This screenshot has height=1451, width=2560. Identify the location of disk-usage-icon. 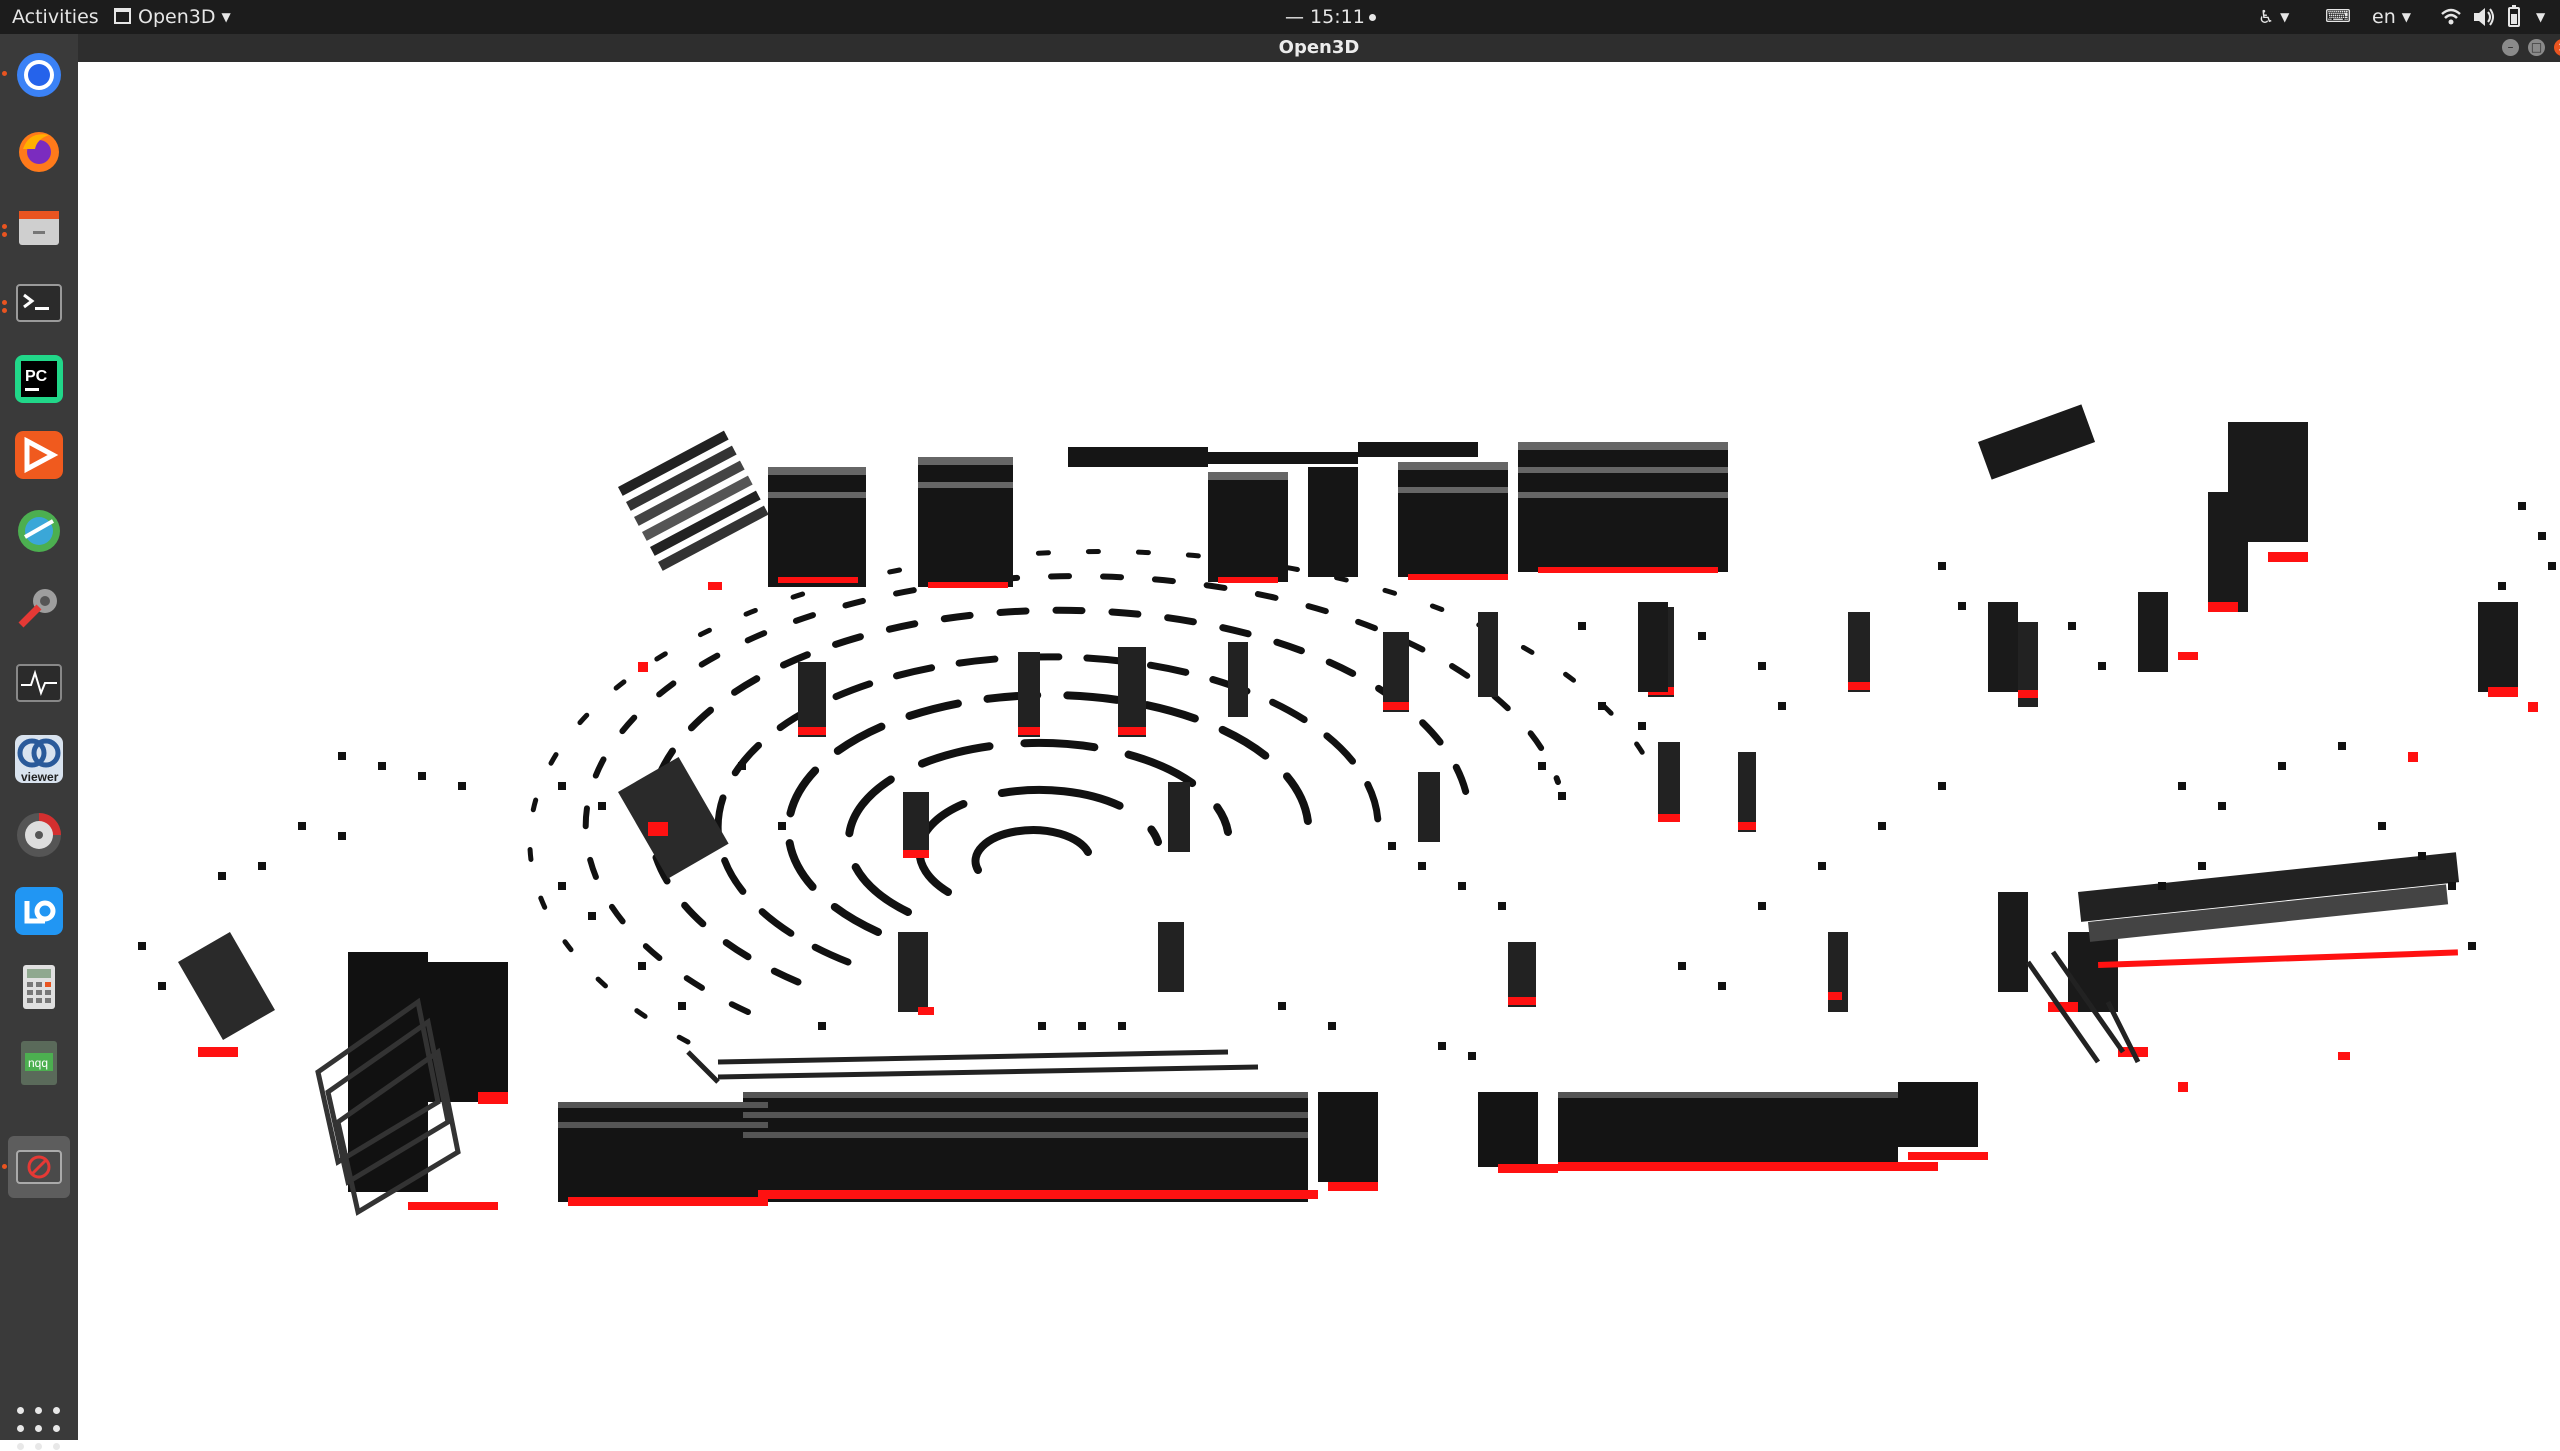
(39, 835).